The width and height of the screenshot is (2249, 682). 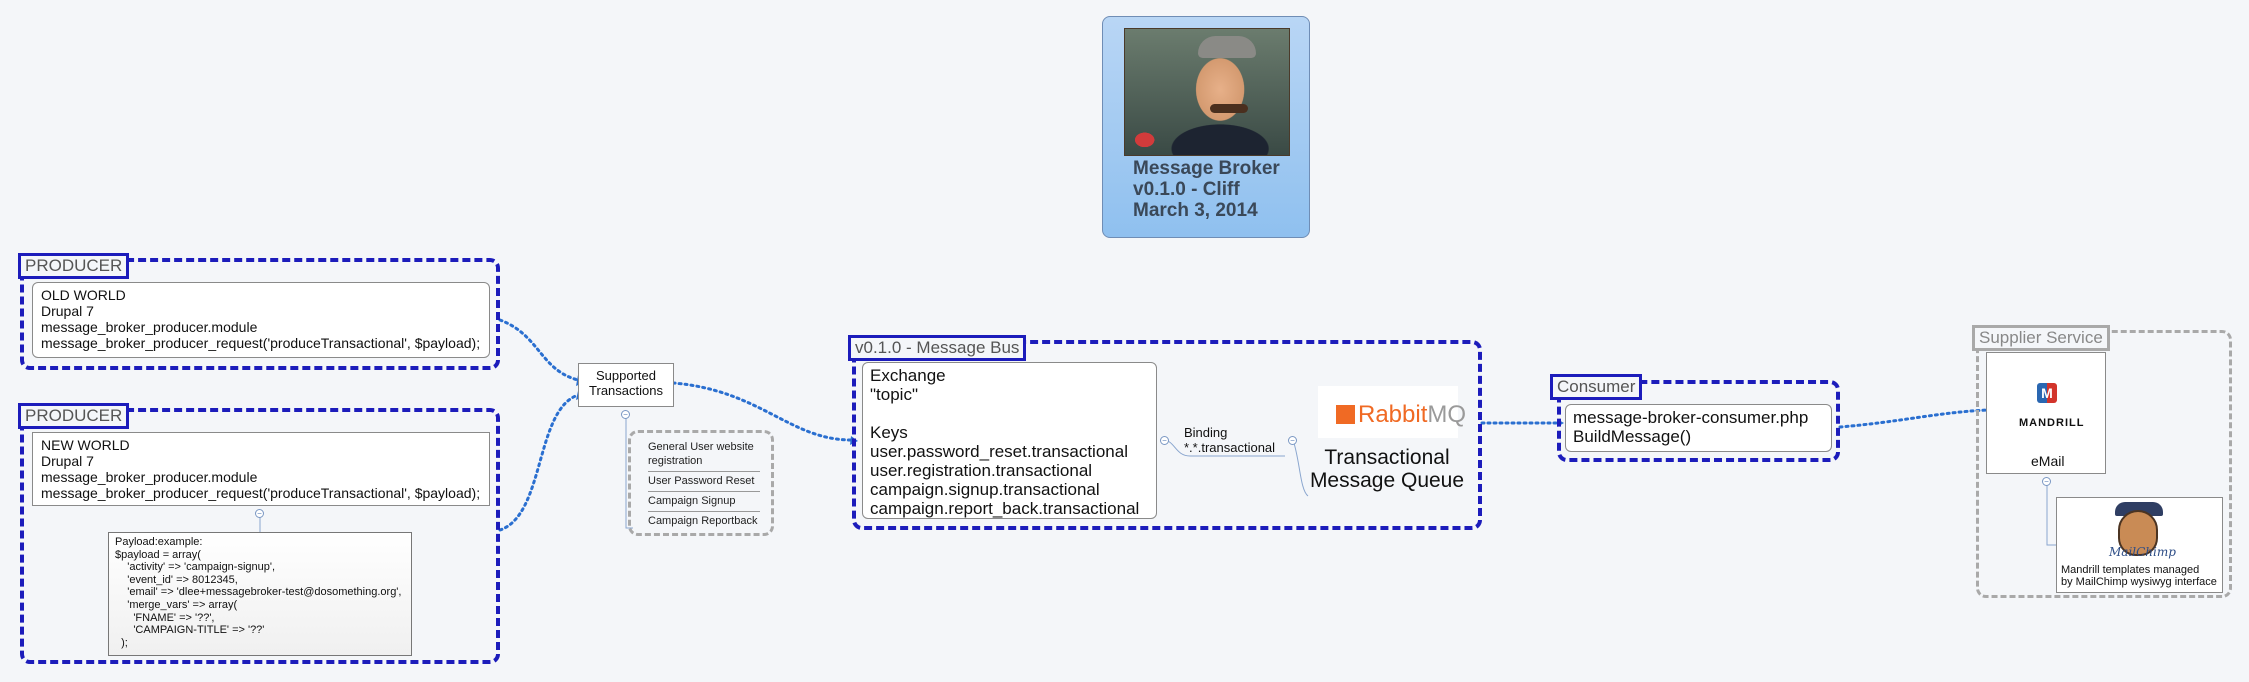 What do you see at coordinates (158, 554) in the screenshot?
I see `payload-line: $payload = array(` at bounding box center [158, 554].